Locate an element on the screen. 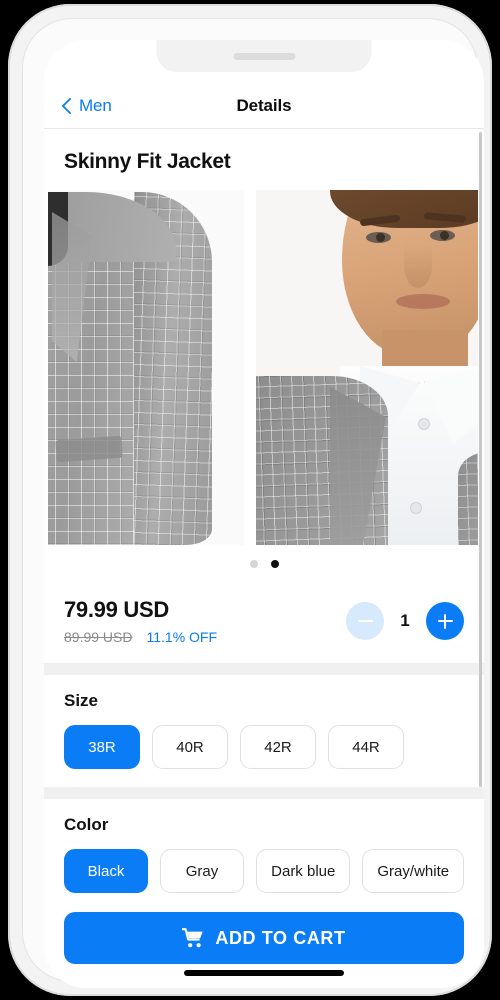 The height and width of the screenshot is (1000, 500). size-section-label: Size is located at coordinates (81, 700).